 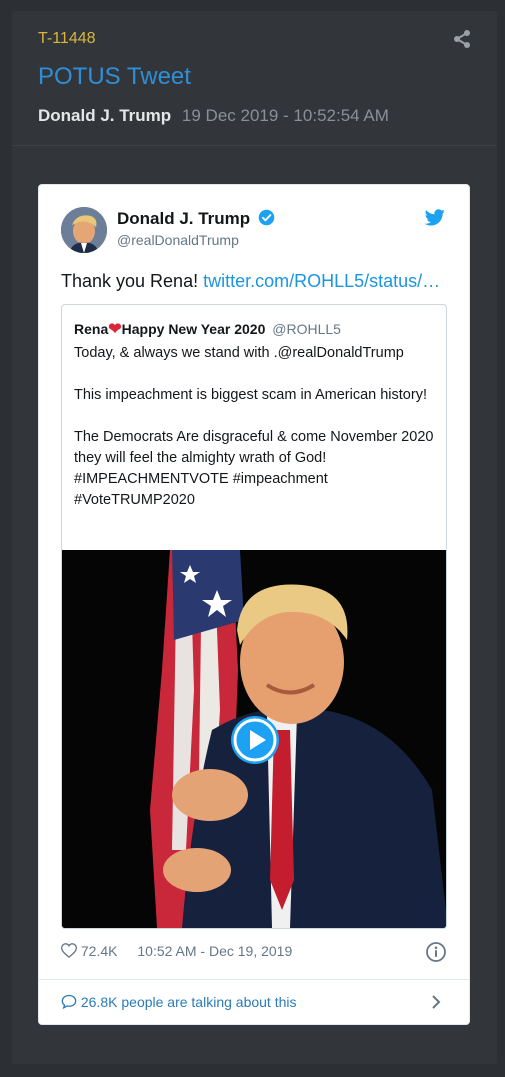 What do you see at coordinates (436, 952) in the screenshot?
I see `info-icon` at bounding box center [436, 952].